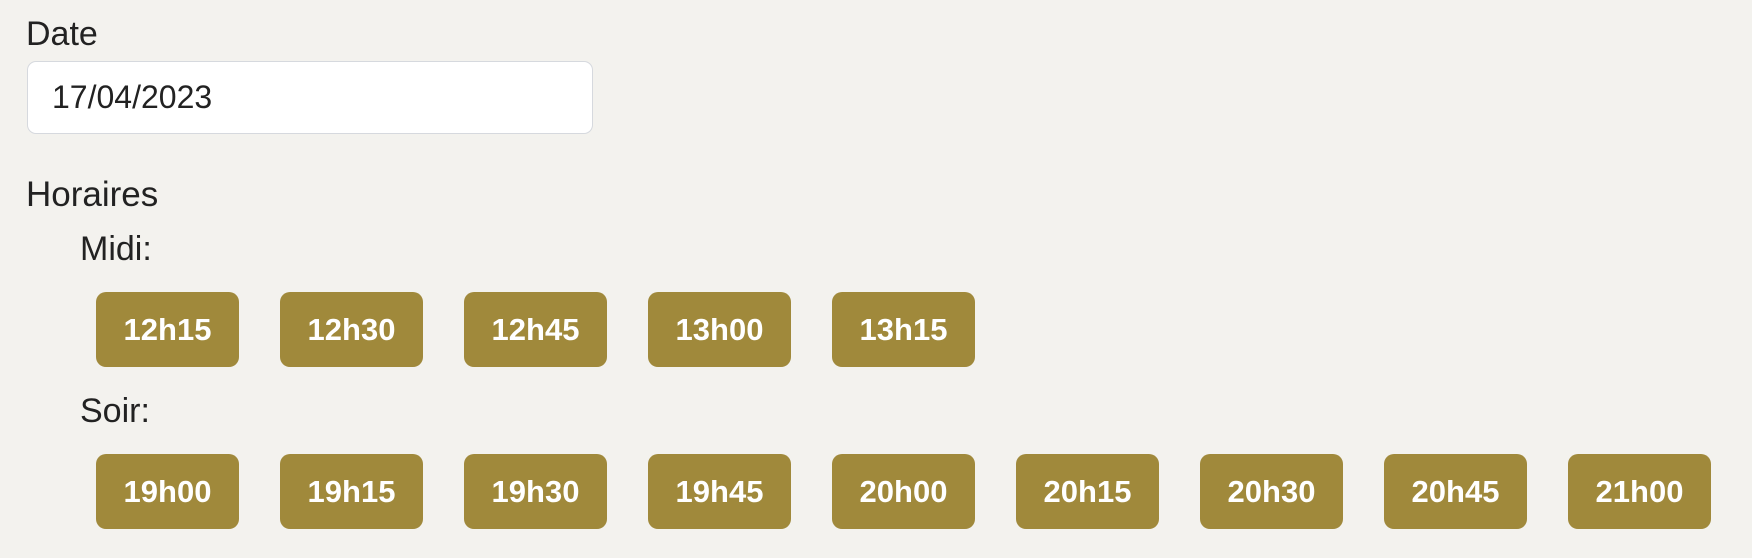 The width and height of the screenshot is (1752, 558). I want to click on midi-slot-row: 12h15 12h30 12h45 13h00 13h15, so click(535, 329).